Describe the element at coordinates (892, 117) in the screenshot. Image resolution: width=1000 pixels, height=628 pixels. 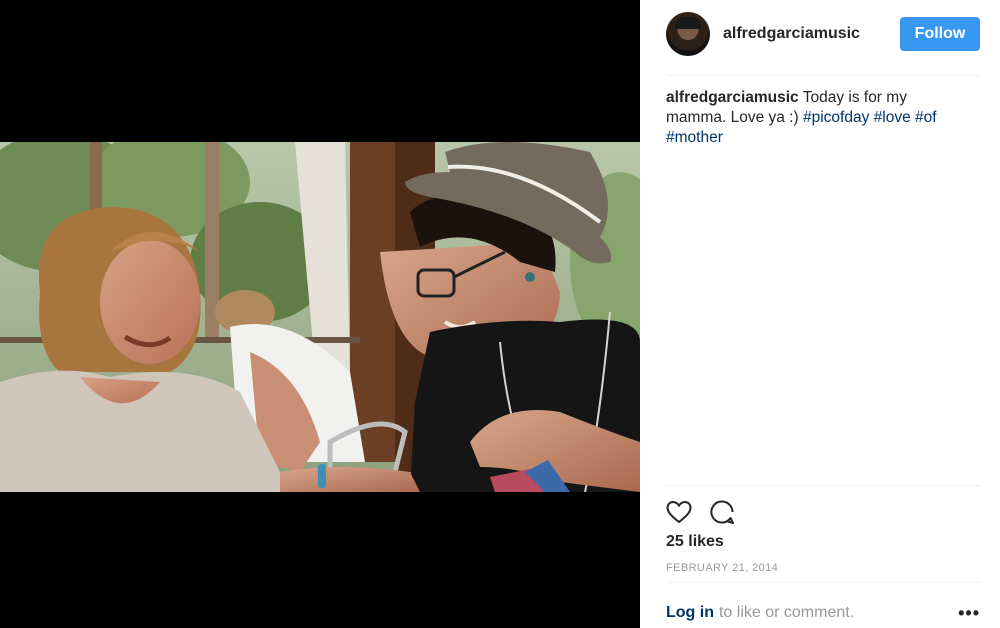
I see `hashtag-love: #love` at that location.